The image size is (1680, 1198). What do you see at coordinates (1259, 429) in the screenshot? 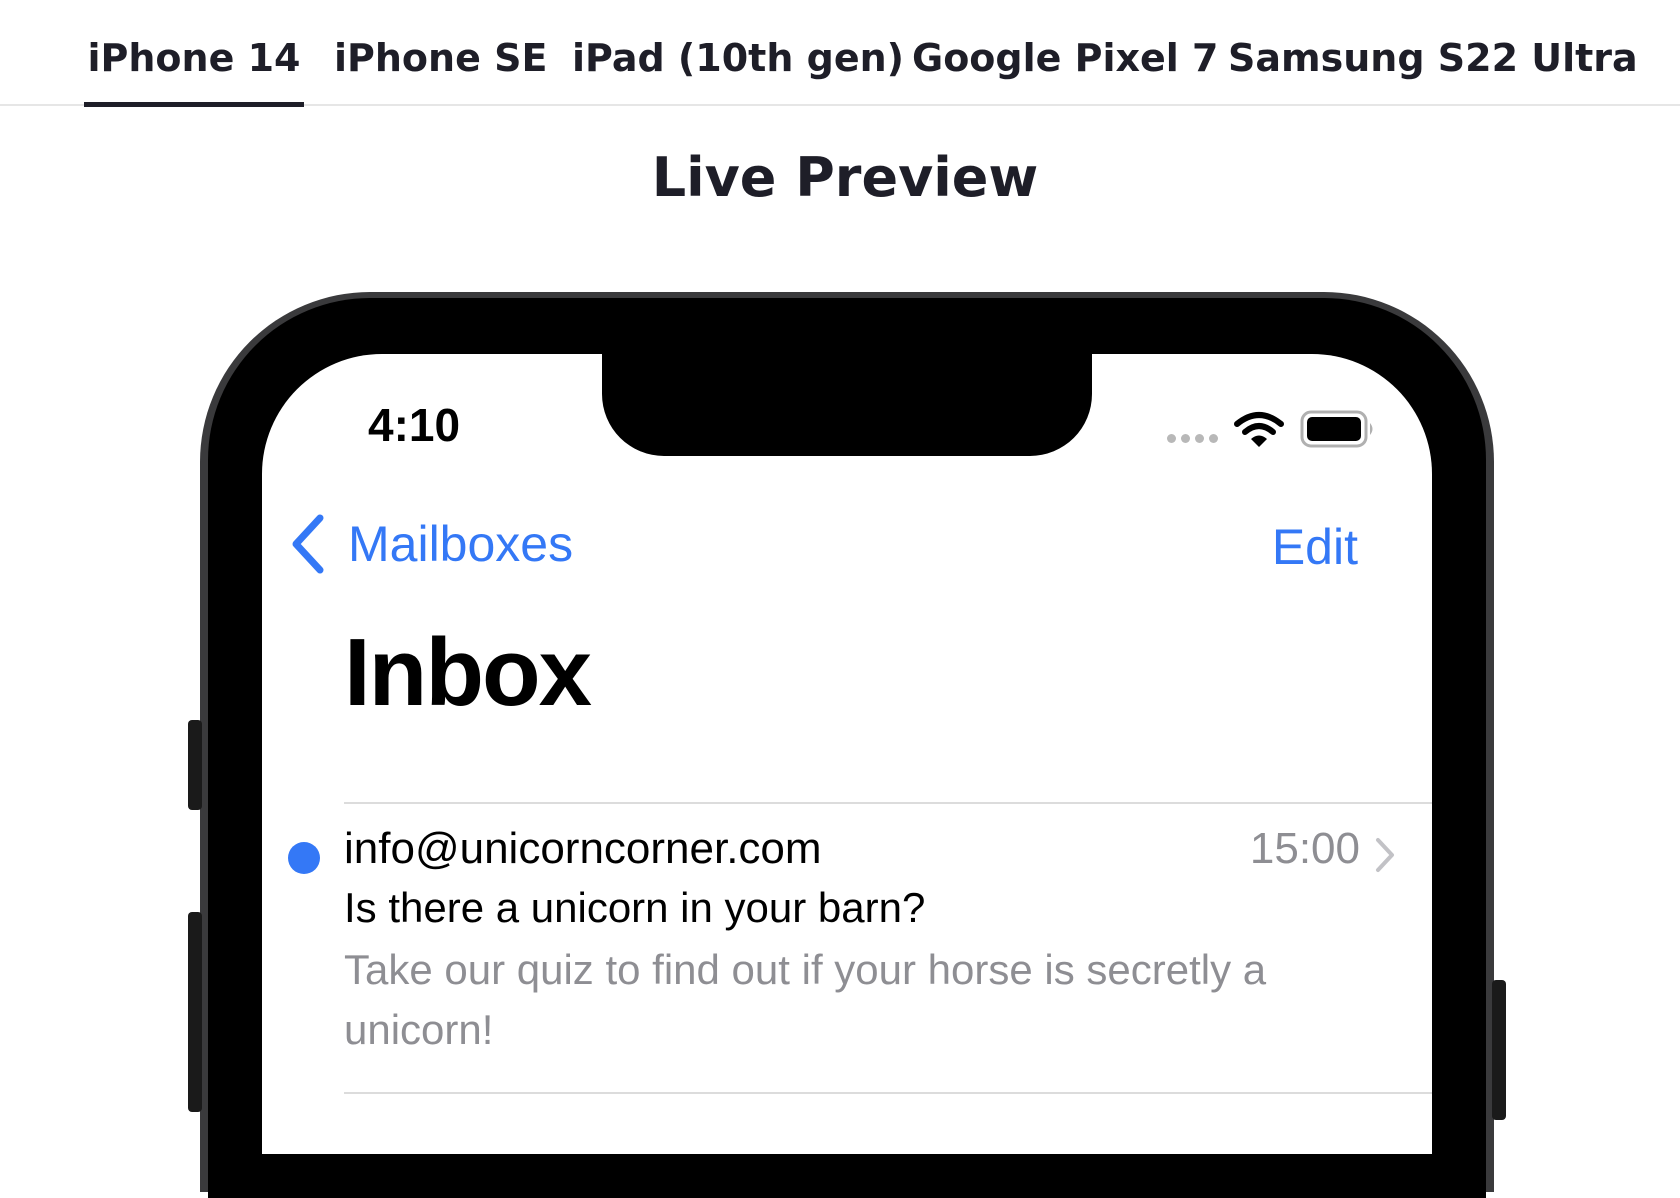
I see `wifi-icon` at bounding box center [1259, 429].